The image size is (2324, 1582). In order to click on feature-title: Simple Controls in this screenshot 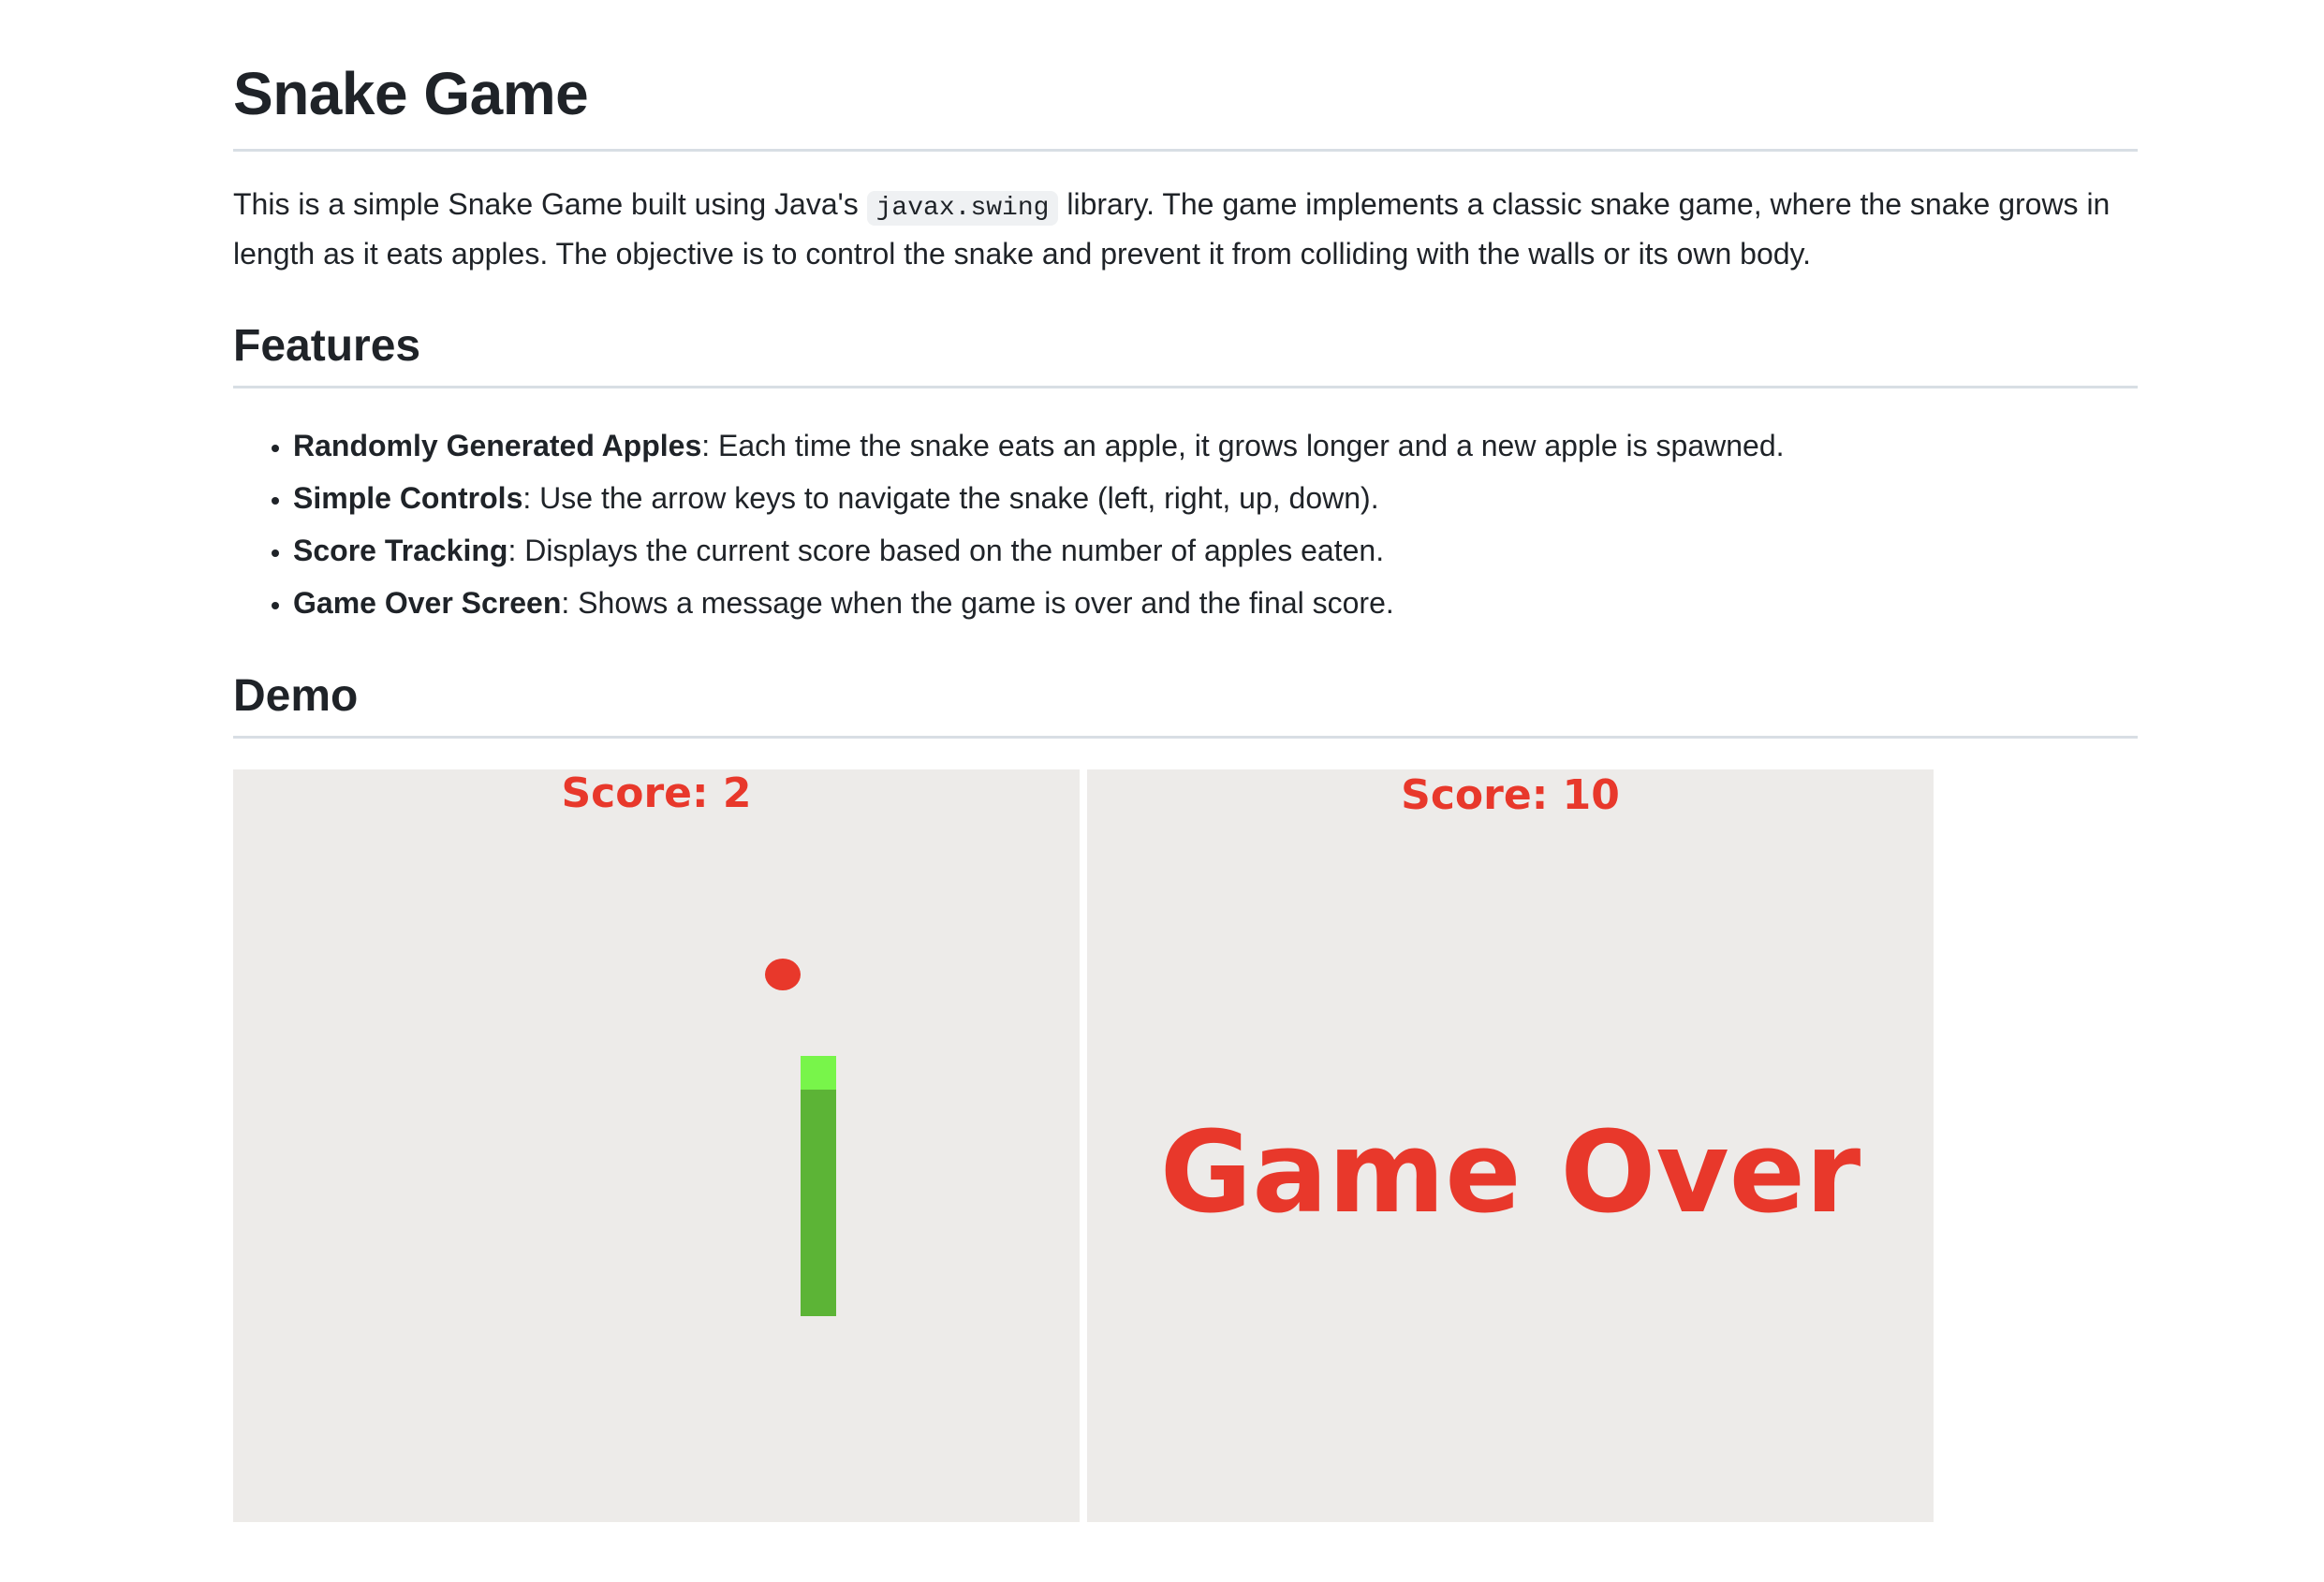, I will do `click(408, 498)`.